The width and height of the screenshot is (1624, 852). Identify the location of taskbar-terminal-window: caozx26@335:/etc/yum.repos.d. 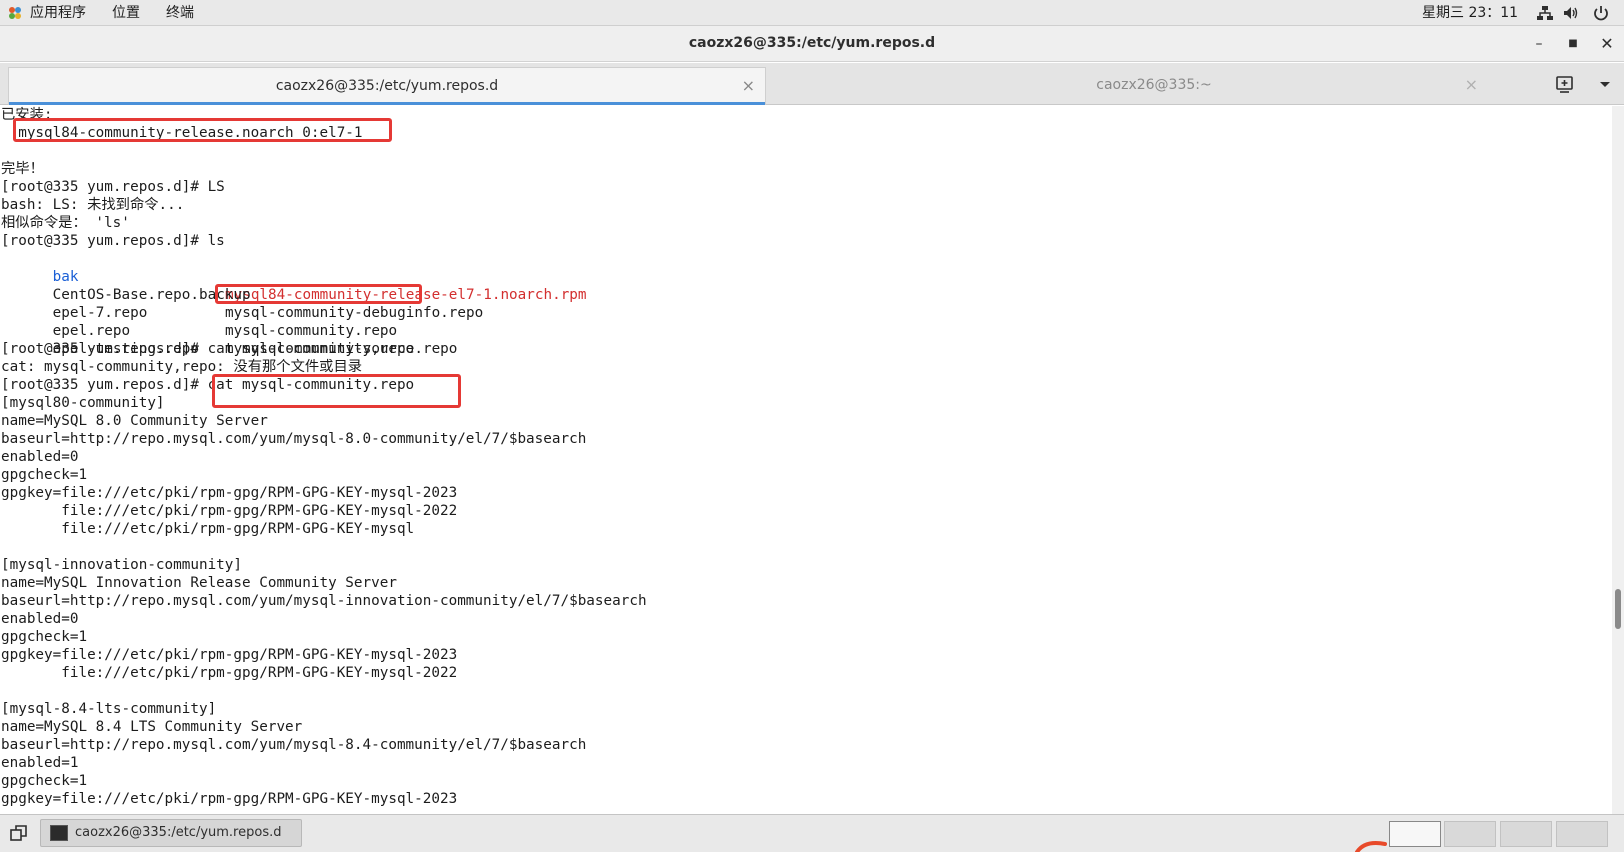
(171, 833).